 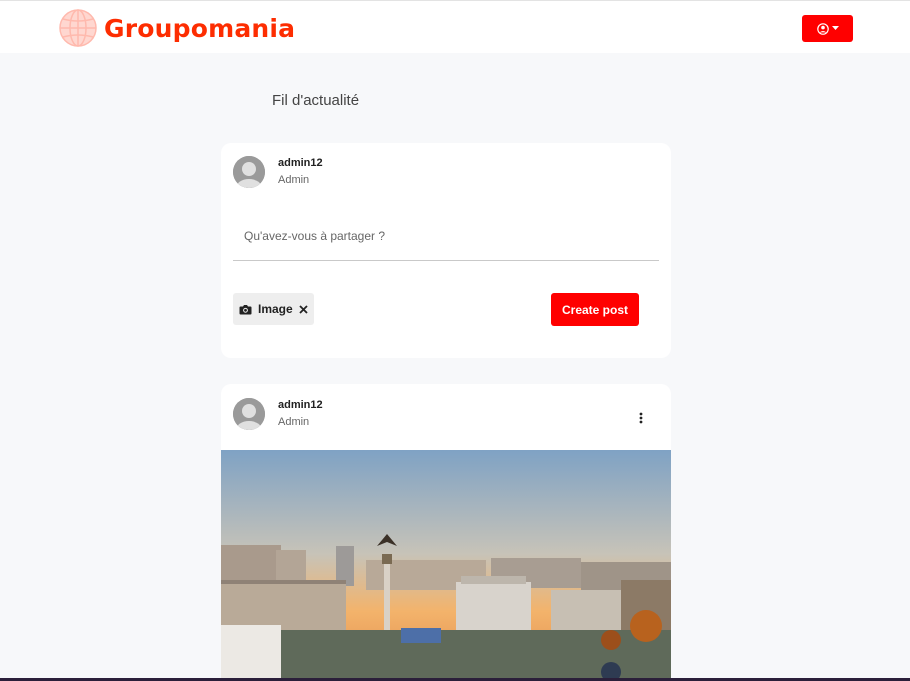 I want to click on user-menu-button, so click(x=827, y=28).